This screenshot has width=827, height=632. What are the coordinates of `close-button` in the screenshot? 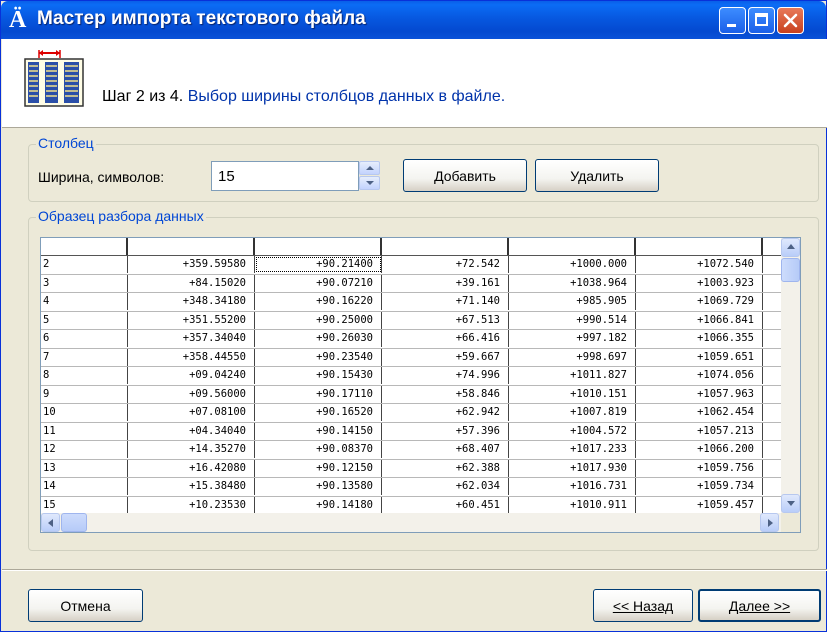 It's located at (790, 20).